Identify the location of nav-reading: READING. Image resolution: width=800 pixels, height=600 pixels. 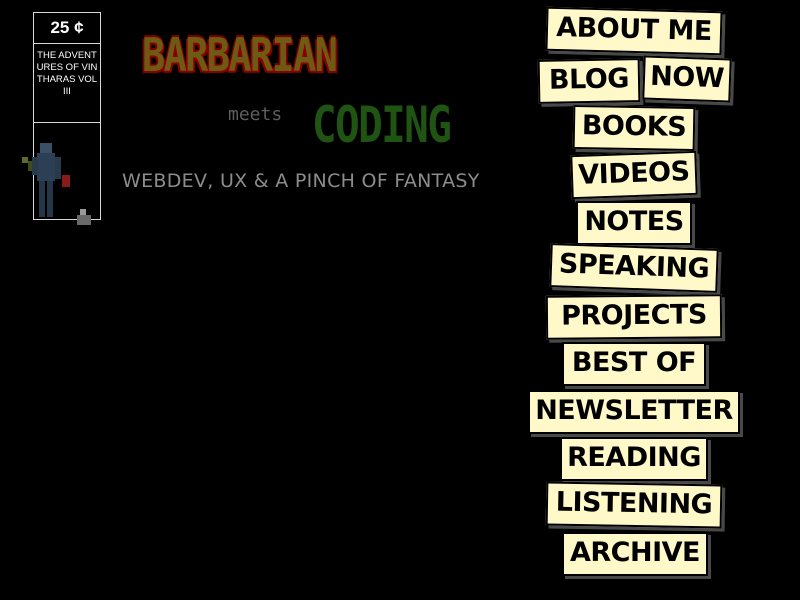
(634, 459).